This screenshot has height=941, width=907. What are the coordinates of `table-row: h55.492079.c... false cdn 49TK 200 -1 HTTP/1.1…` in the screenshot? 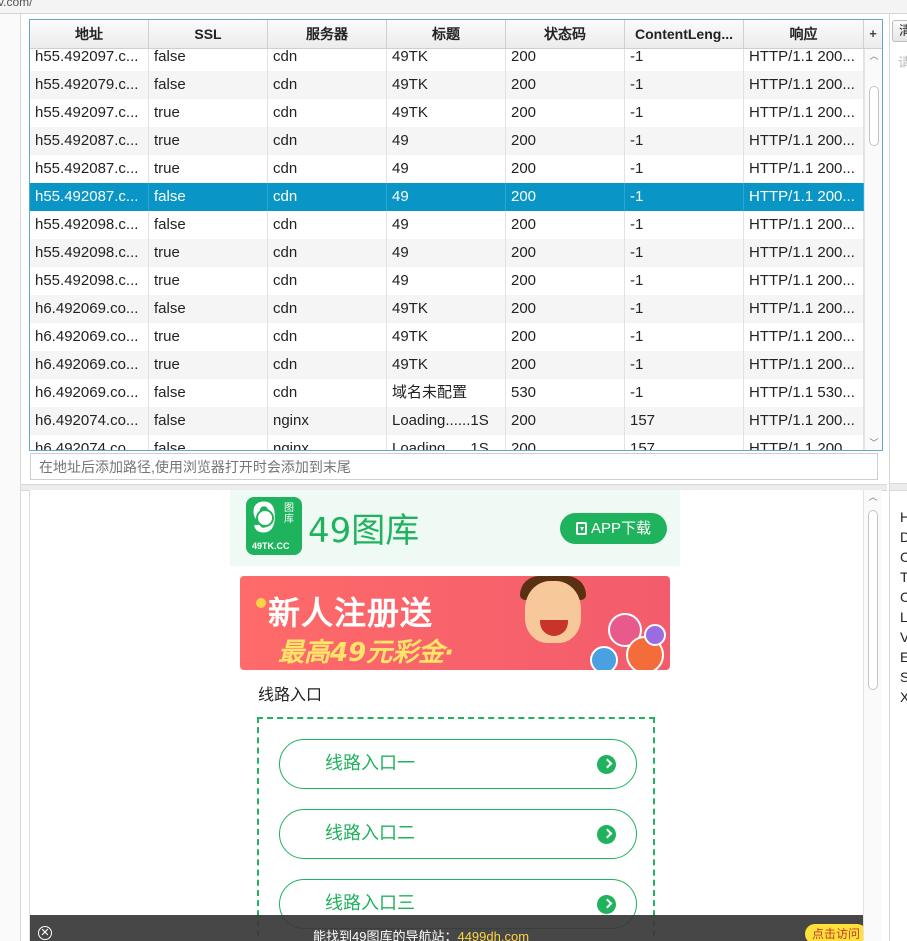 It's located at (447, 85).